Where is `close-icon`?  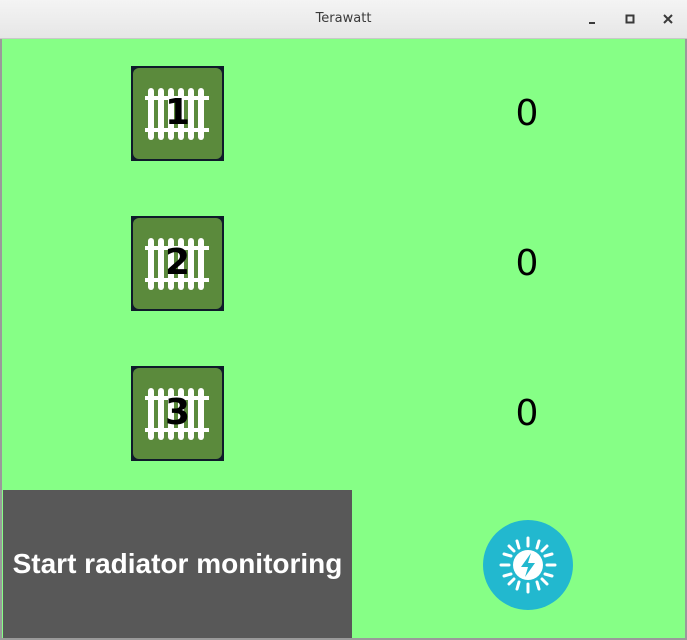
close-icon is located at coordinates (668, 19).